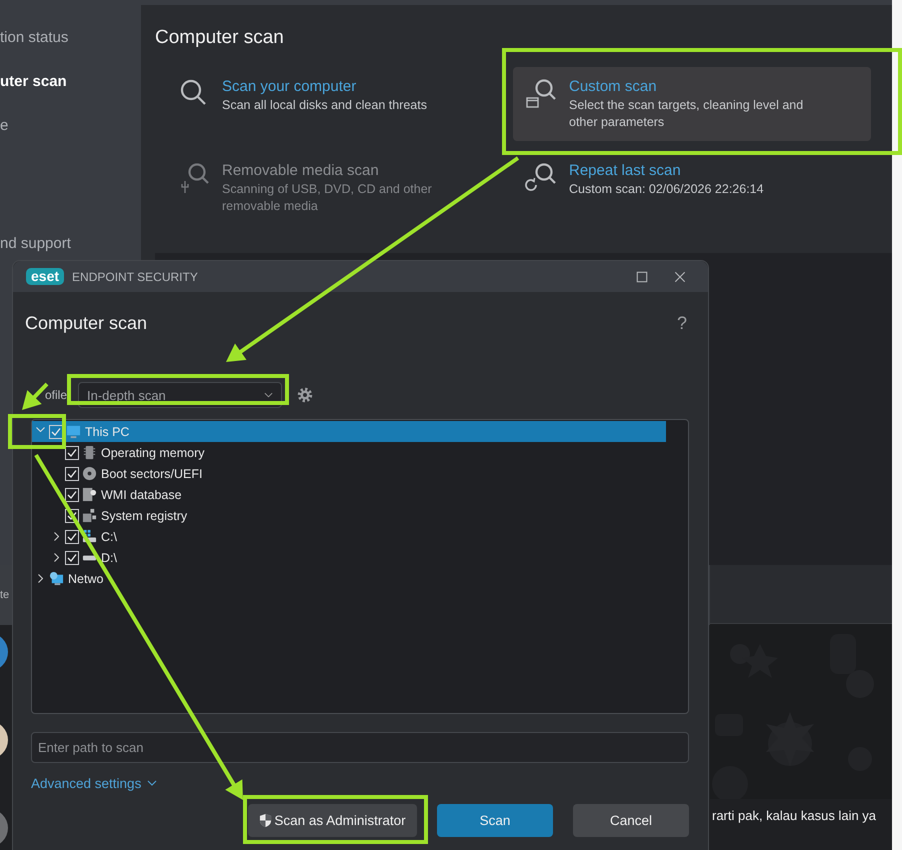 The image size is (902, 850). Describe the element at coordinates (631, 820) in the screenshot. I see `cancel-button: Cancel` at that location.